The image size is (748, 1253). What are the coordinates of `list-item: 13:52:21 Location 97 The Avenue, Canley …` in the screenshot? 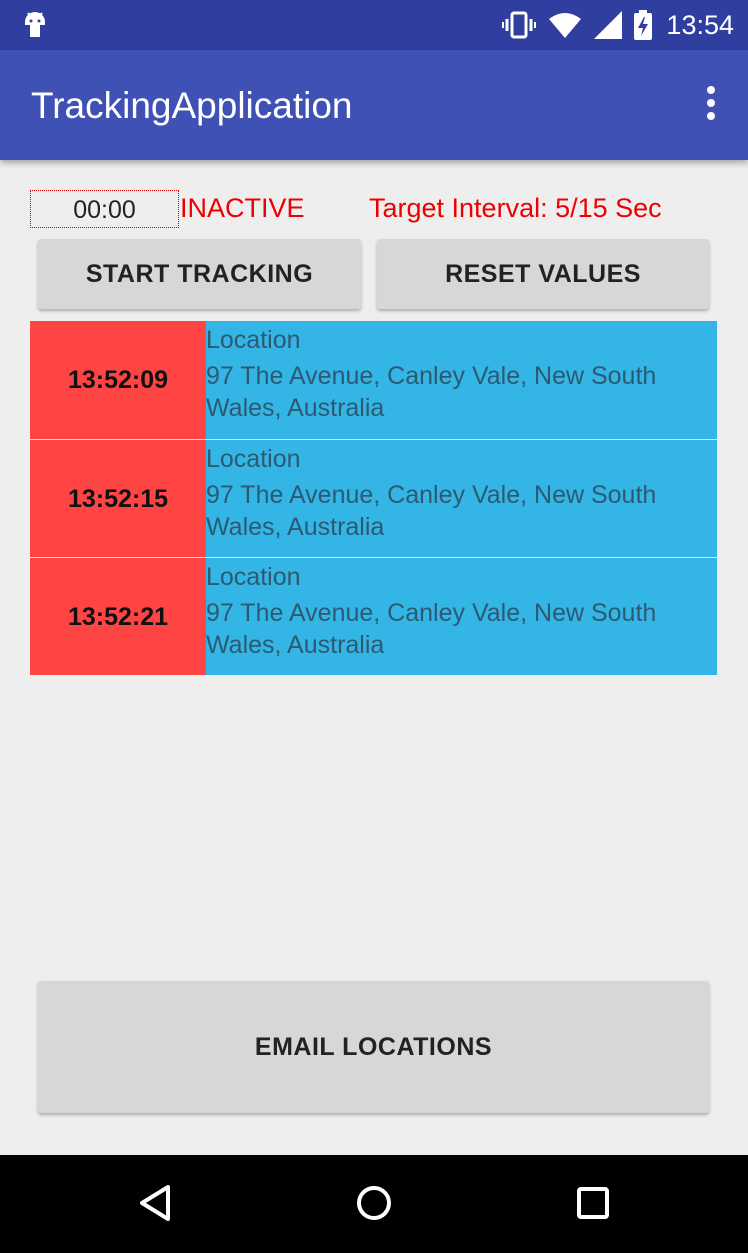 It's located at (373, 616).